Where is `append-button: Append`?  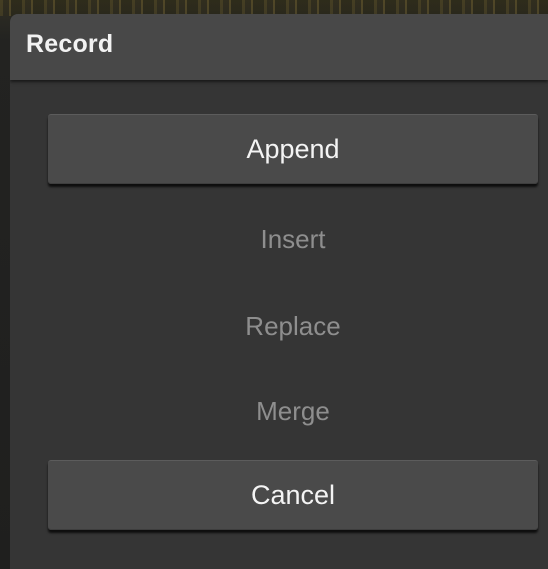 append-button: Append is located at coordinates (293, 149).